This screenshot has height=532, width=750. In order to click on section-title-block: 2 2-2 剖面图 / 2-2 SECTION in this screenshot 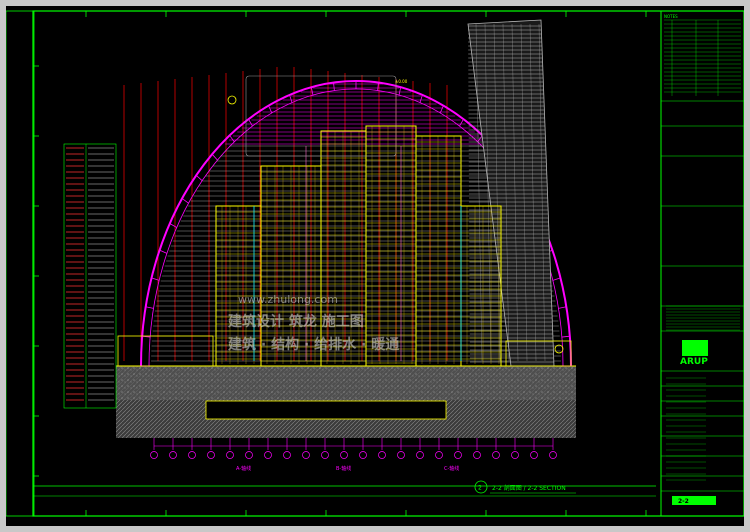, I will do `click(525, 487)`.